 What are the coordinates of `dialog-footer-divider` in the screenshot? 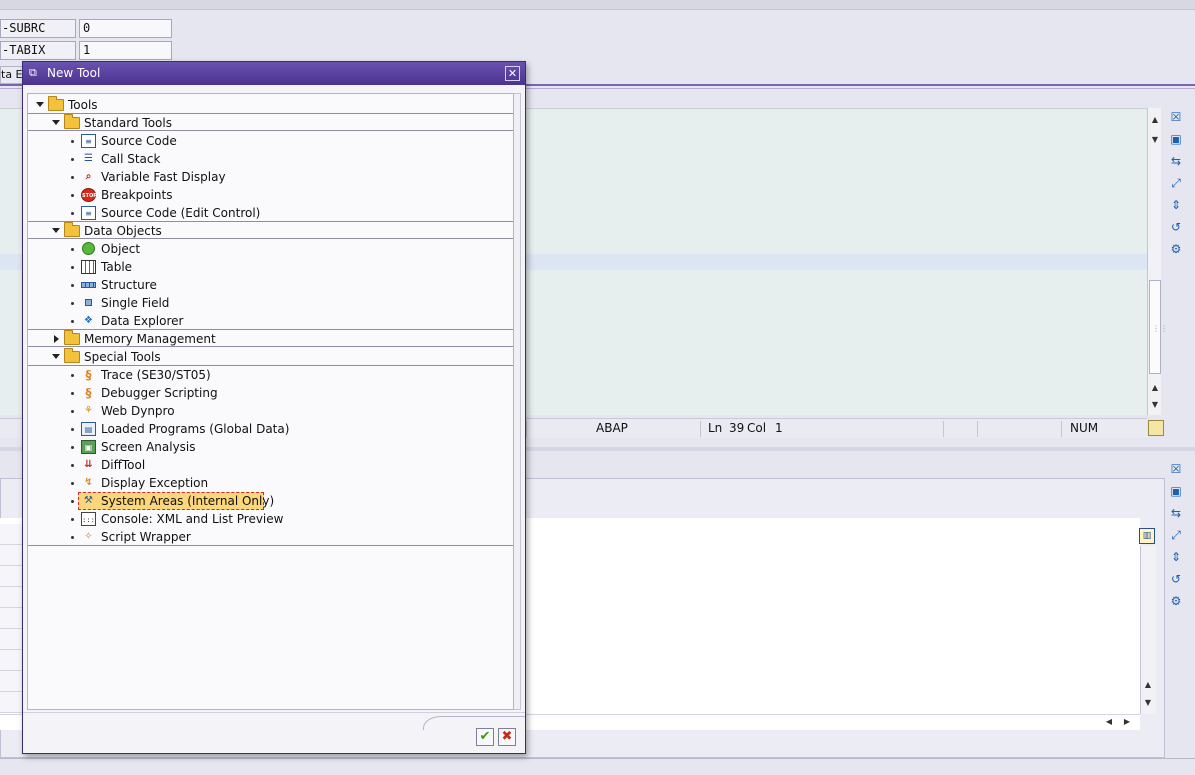 It's located at (274, 712).